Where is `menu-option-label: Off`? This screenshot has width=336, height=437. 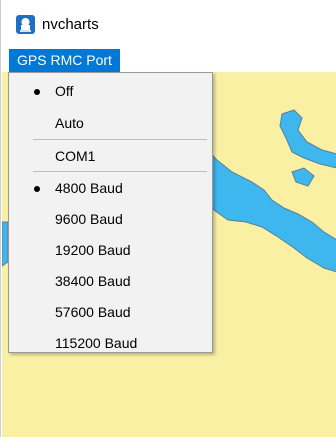
menu-option-label: Off is located at coordinates (64, 91).